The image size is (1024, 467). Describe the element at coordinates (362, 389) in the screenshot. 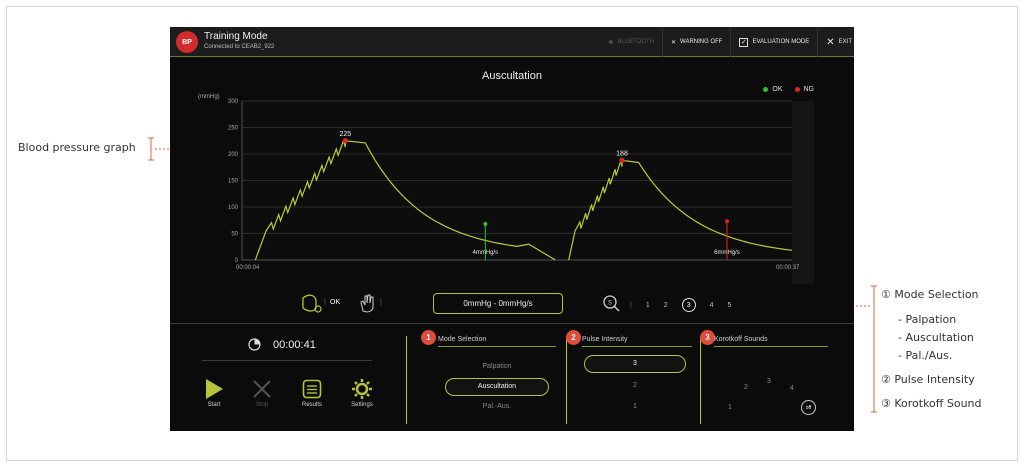

I see `gear-icon` at that location.